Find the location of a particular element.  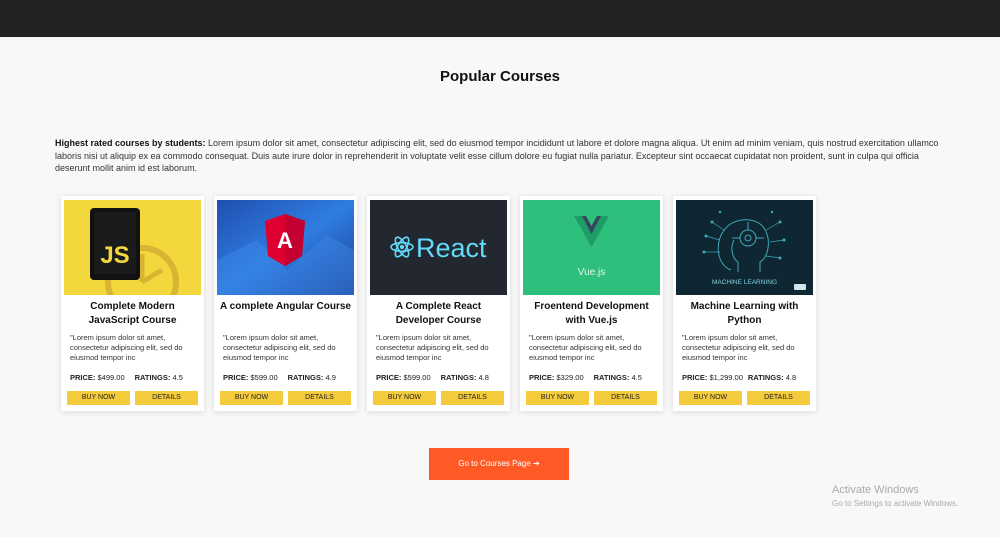

go-to-courses-button: Go to Courses Page ➔ is located at coordinates (499, 464).